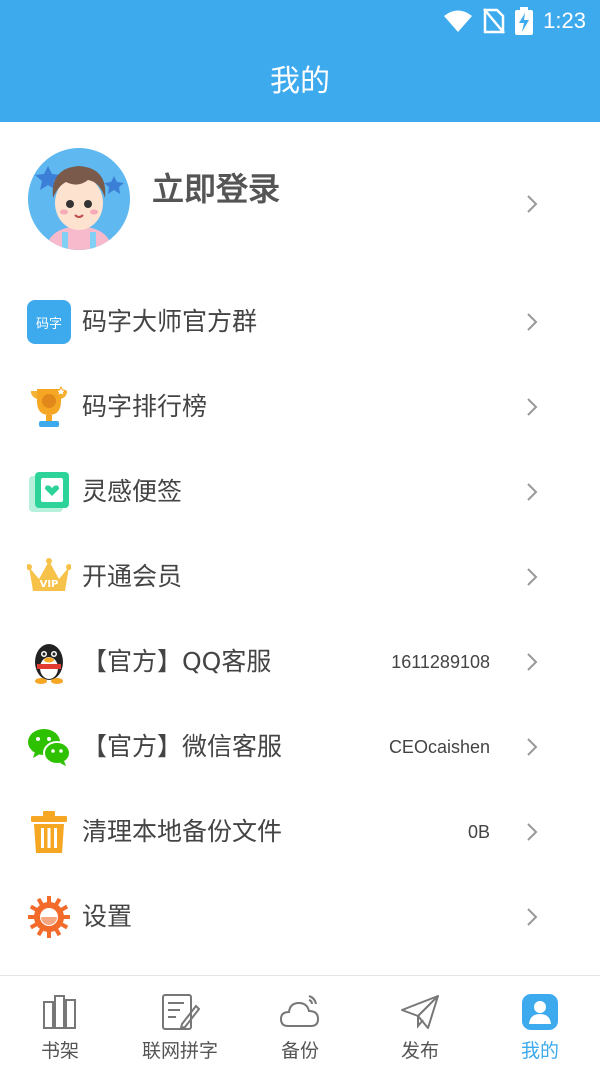 This screenshot has height=1068, width=600. I want to click on tab-mine: 我的, so click(540, 1022).